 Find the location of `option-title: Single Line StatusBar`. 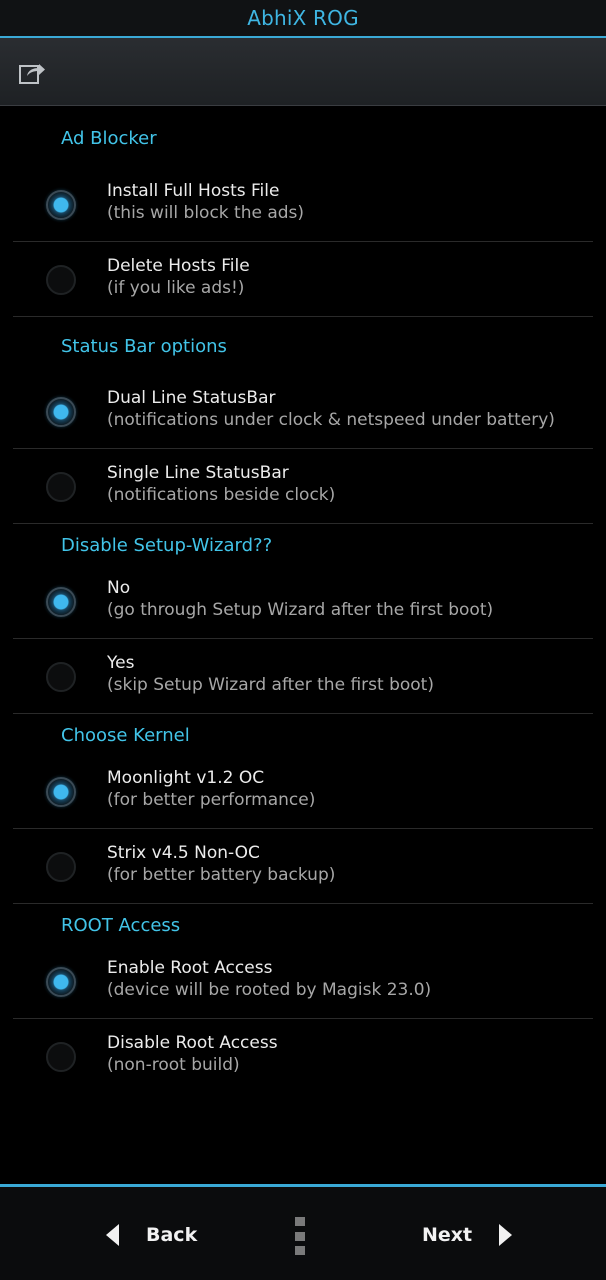

option-title: Single Line StatusBar is located at coordinates (198, 473).